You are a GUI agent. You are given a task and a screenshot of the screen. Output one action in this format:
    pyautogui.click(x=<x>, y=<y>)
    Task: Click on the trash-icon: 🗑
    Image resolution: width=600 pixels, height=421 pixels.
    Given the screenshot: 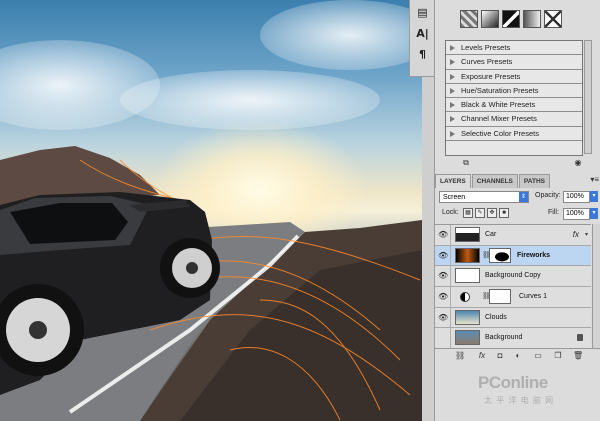 What is the action you would take?
    pyautogui.click(x=578, y=356)
    